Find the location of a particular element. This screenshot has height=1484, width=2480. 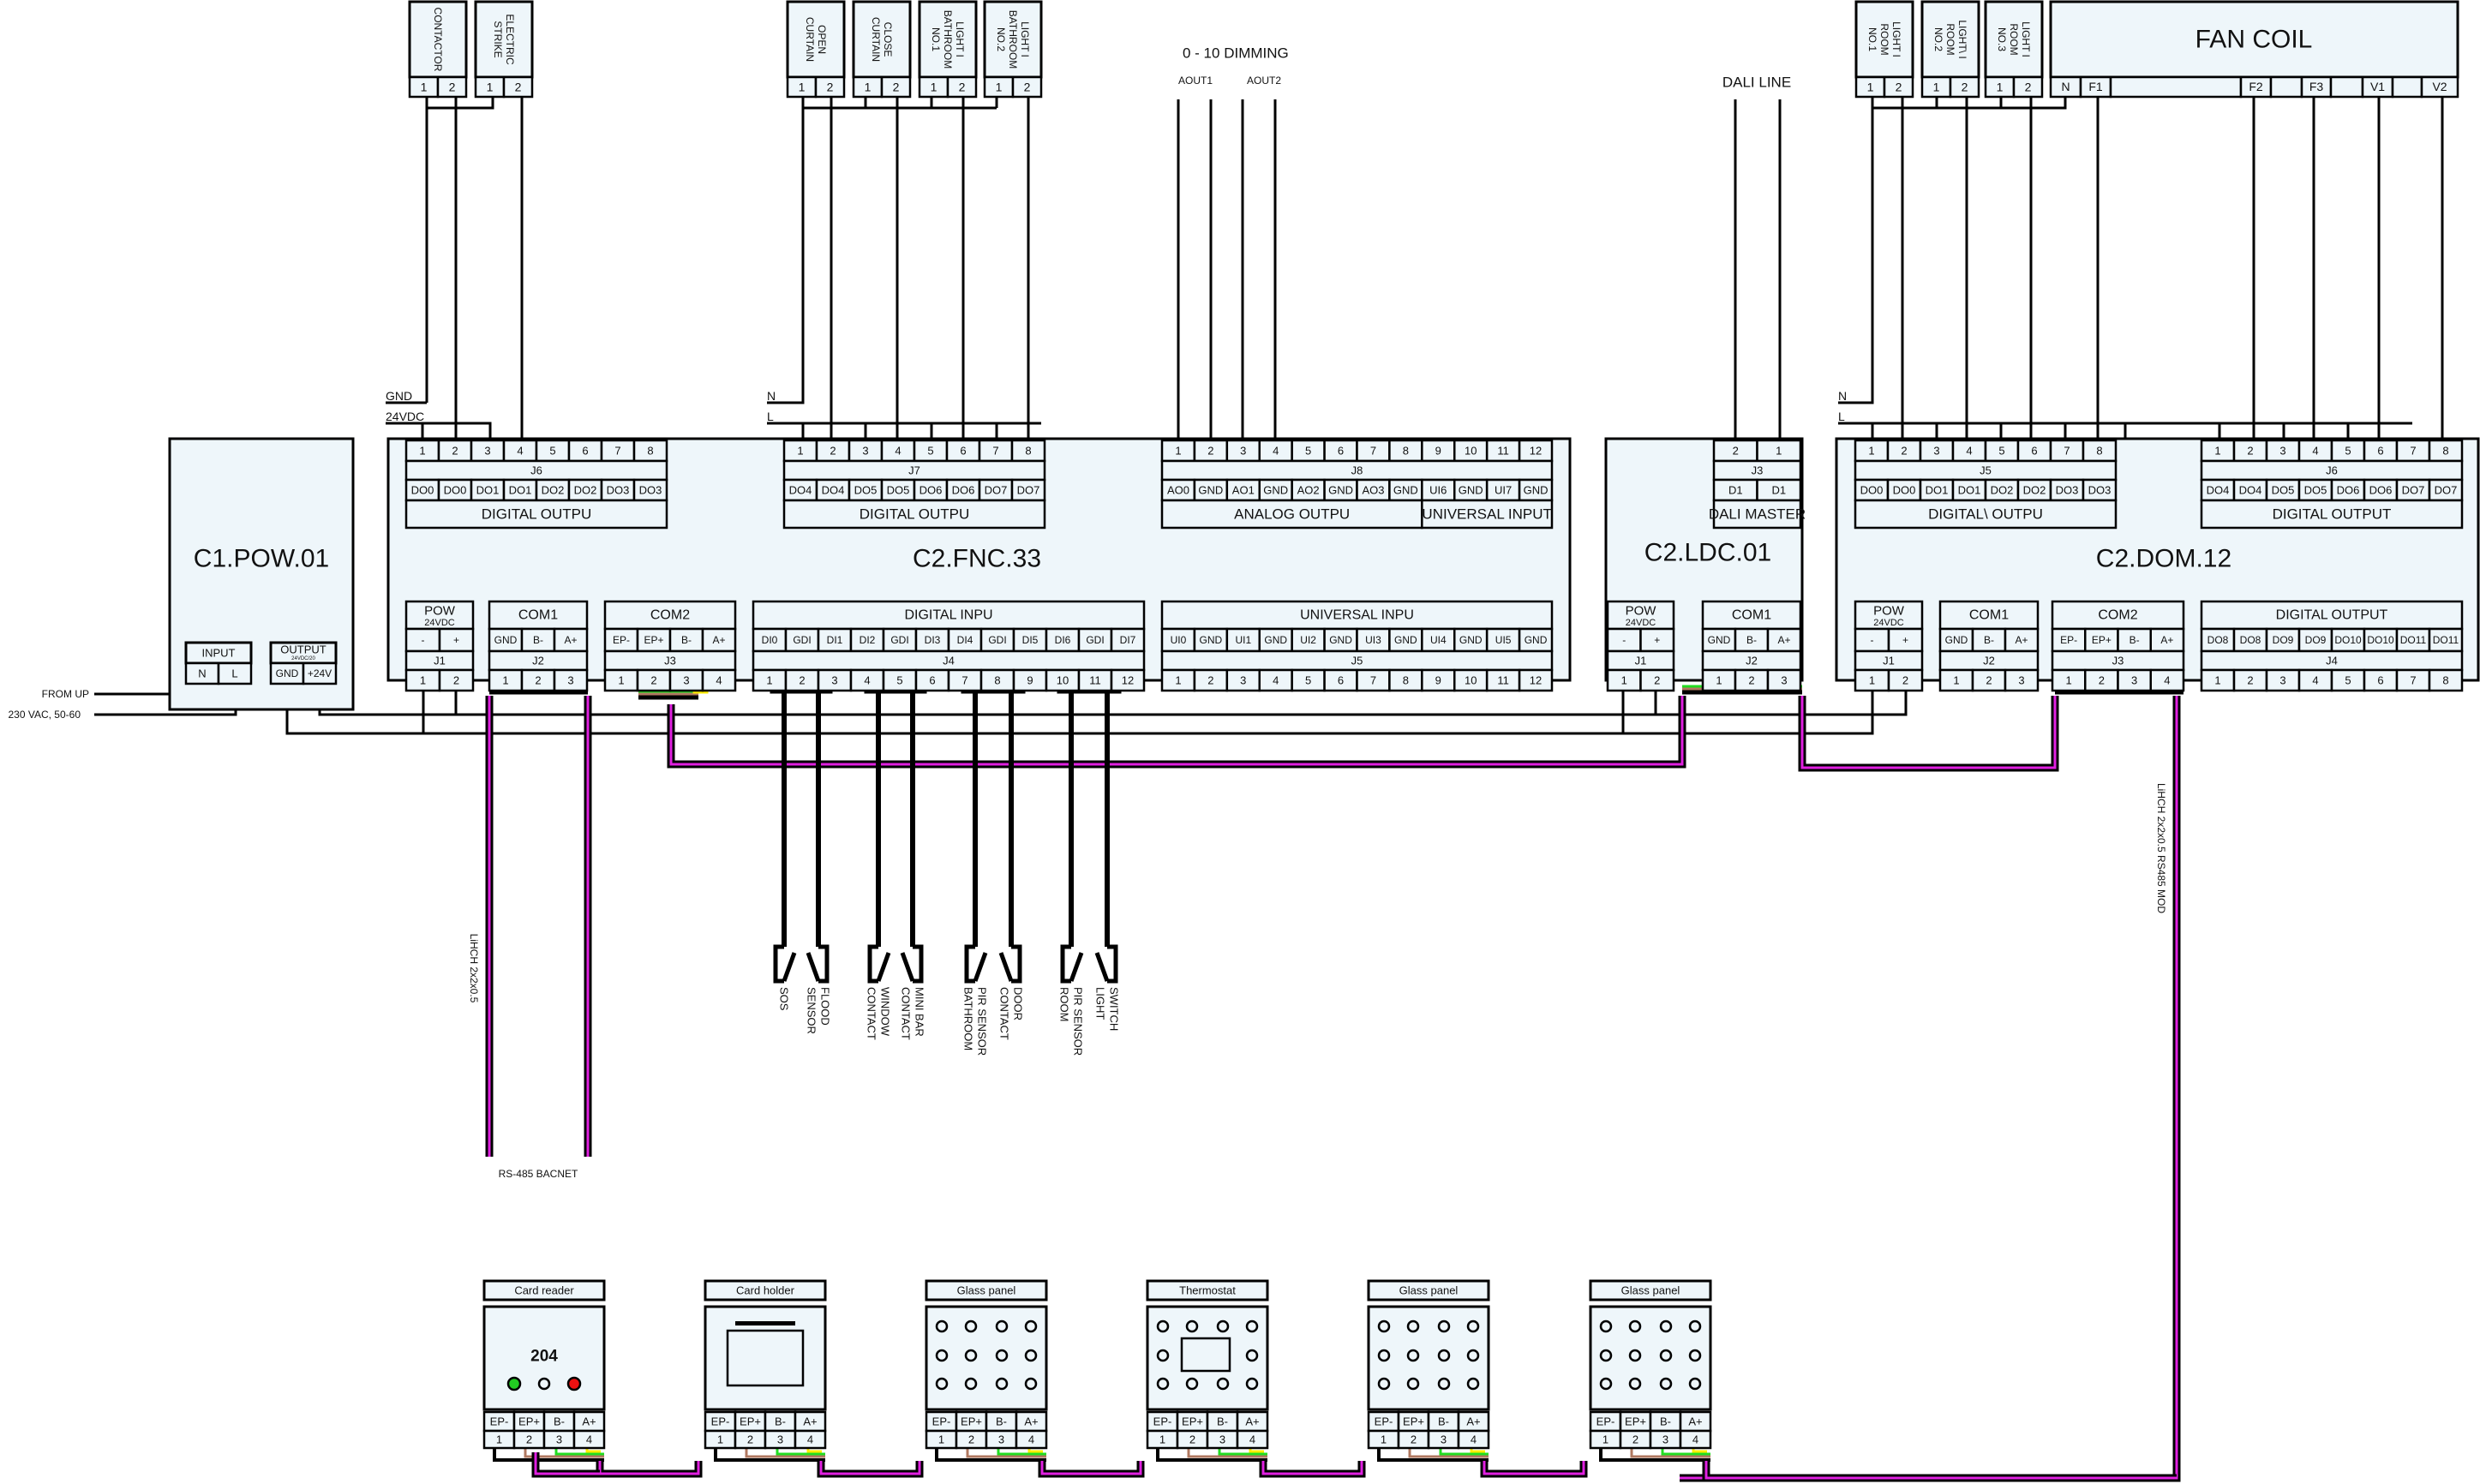

field-device-label: CURTAIN is located at coordinates (810, 39).